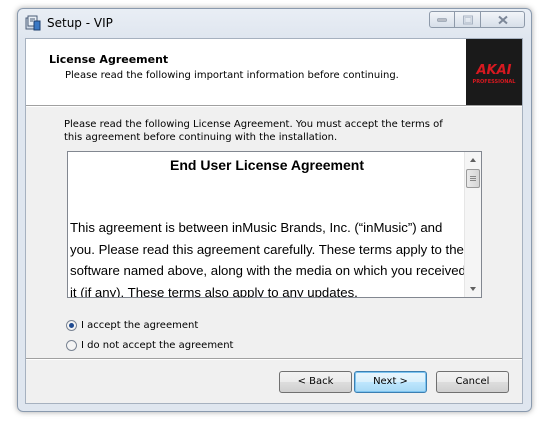 The image size is (546, 428). I want to click on scrollbar-thumb, so click(473, 178).